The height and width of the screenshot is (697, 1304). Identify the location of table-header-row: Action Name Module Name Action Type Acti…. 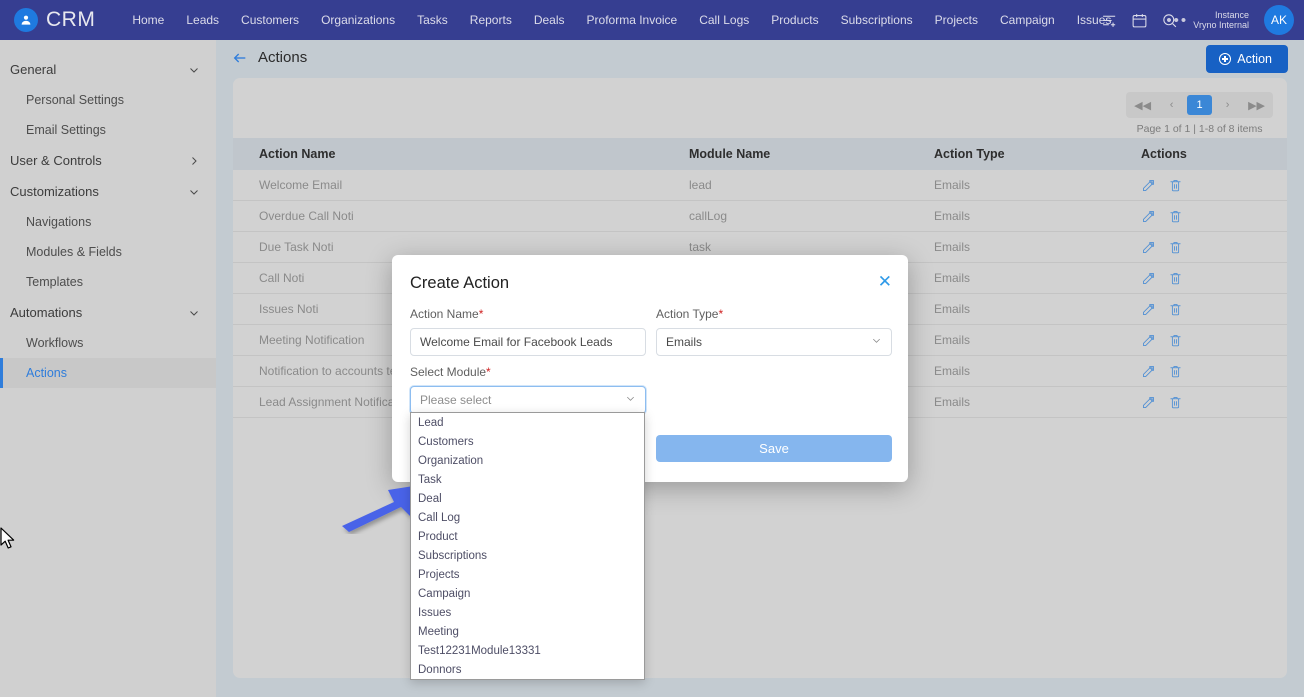
(760, 154).